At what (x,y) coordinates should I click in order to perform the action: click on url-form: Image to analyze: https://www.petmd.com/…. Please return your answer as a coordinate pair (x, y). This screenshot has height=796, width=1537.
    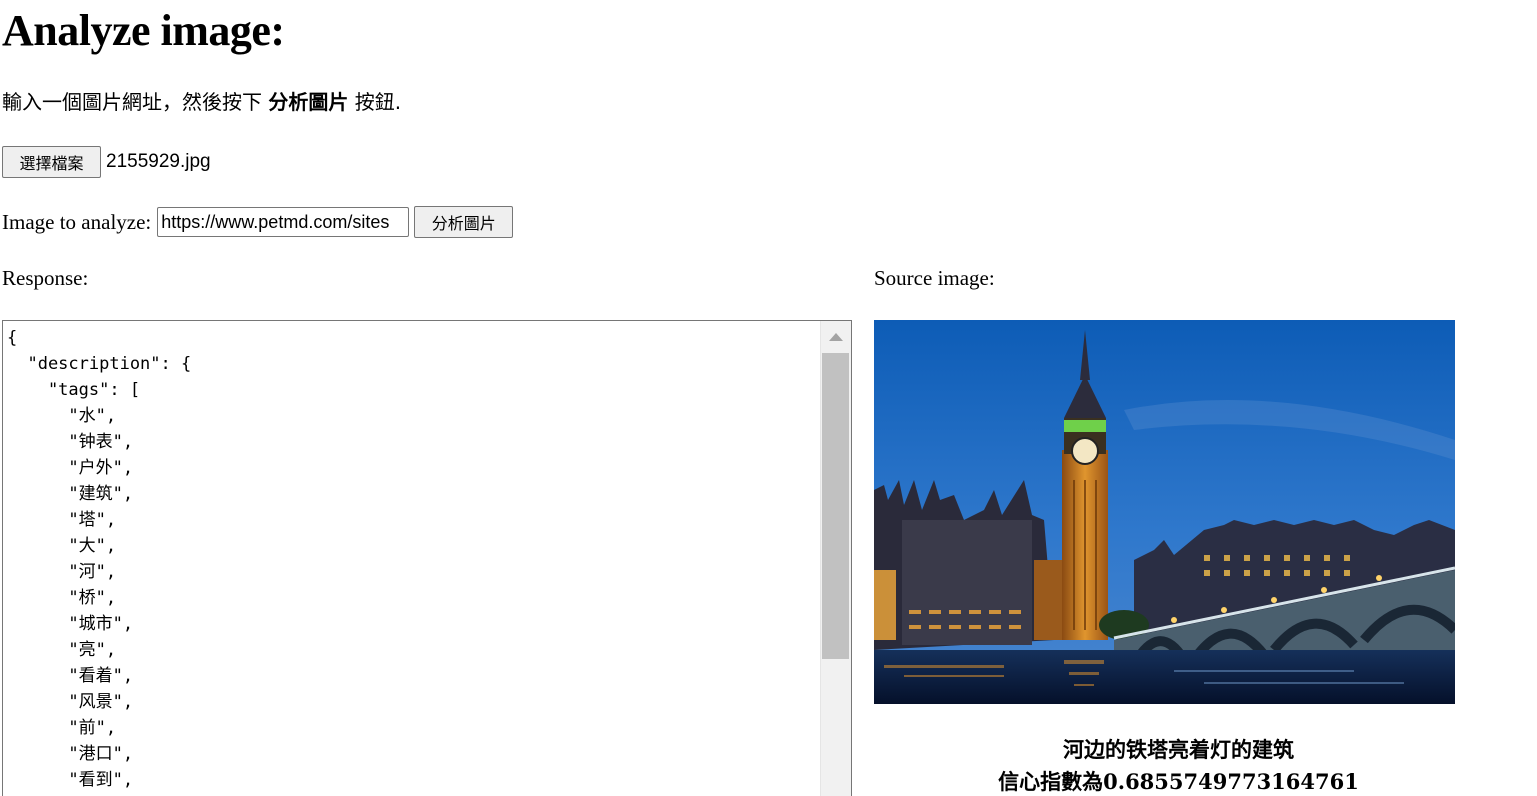
    Looking at the image, I should click on (258, 222).